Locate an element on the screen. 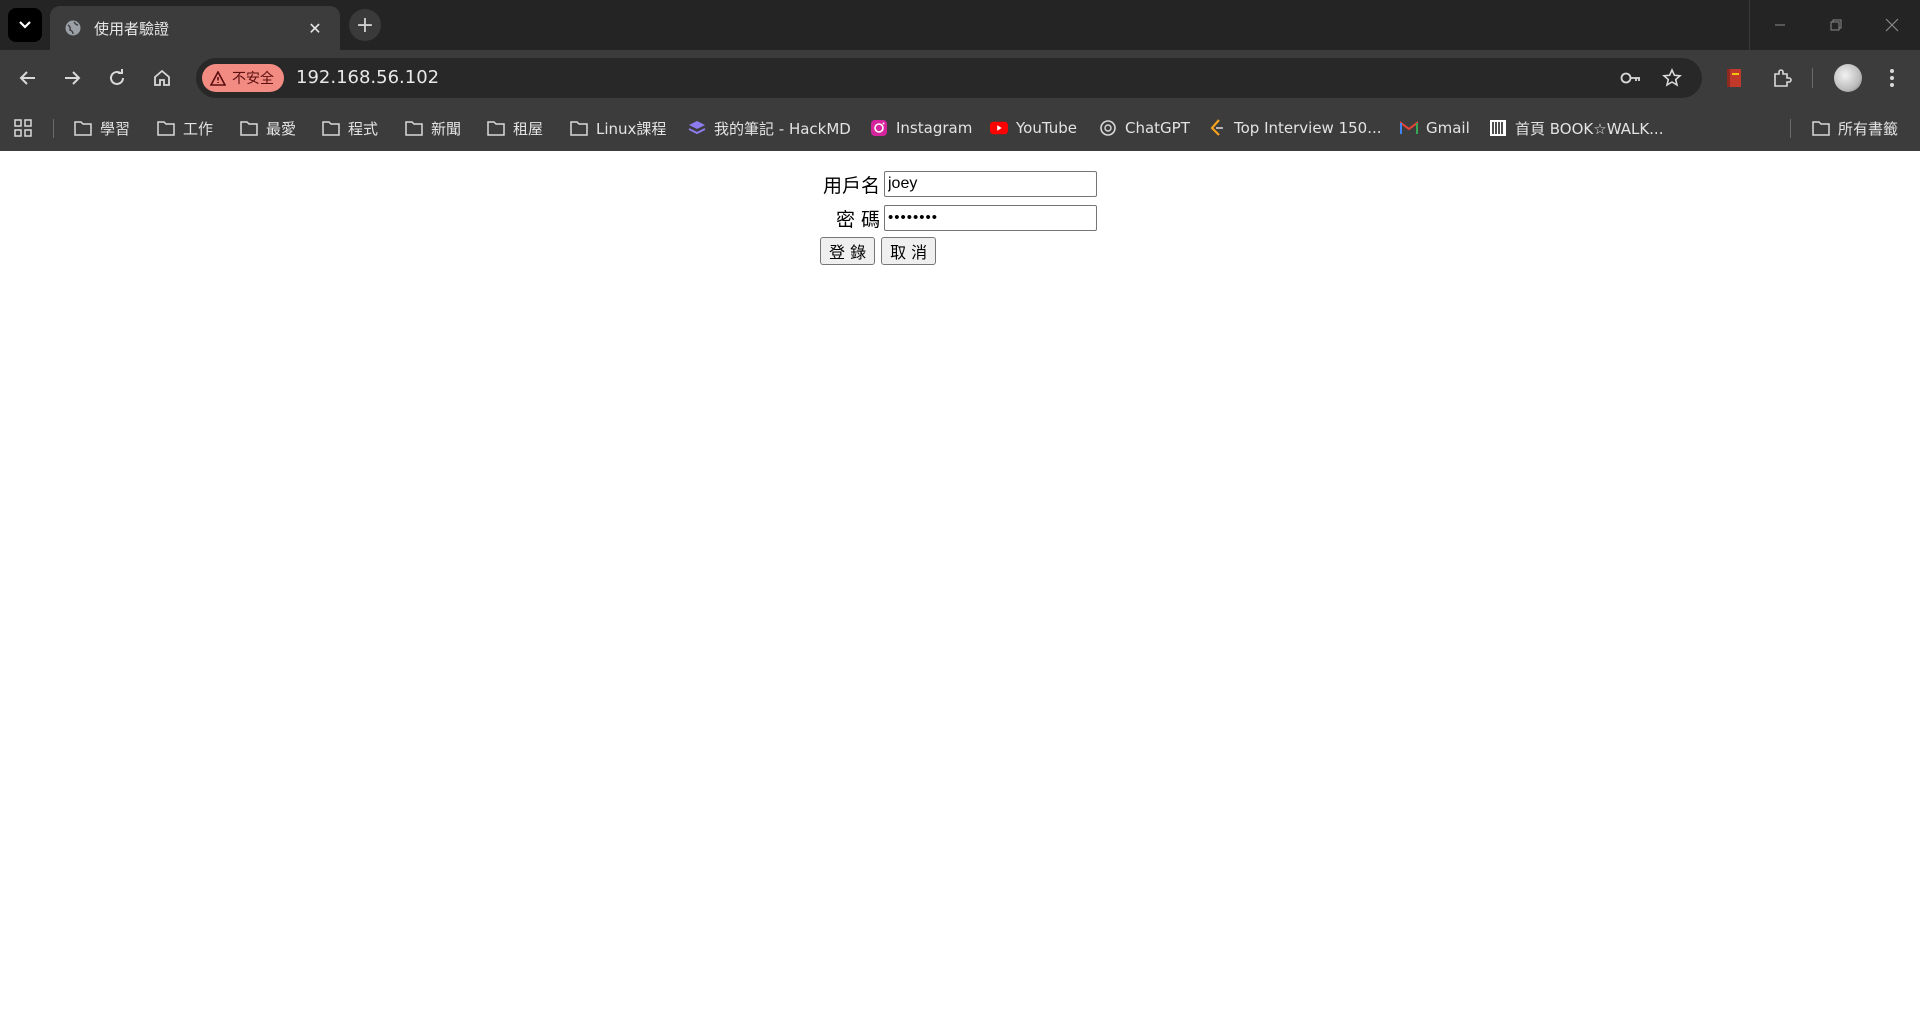 This screenshot has height=1020, width=1920. bookmark-label: Linux課程 is located at coordinates (631, 128).